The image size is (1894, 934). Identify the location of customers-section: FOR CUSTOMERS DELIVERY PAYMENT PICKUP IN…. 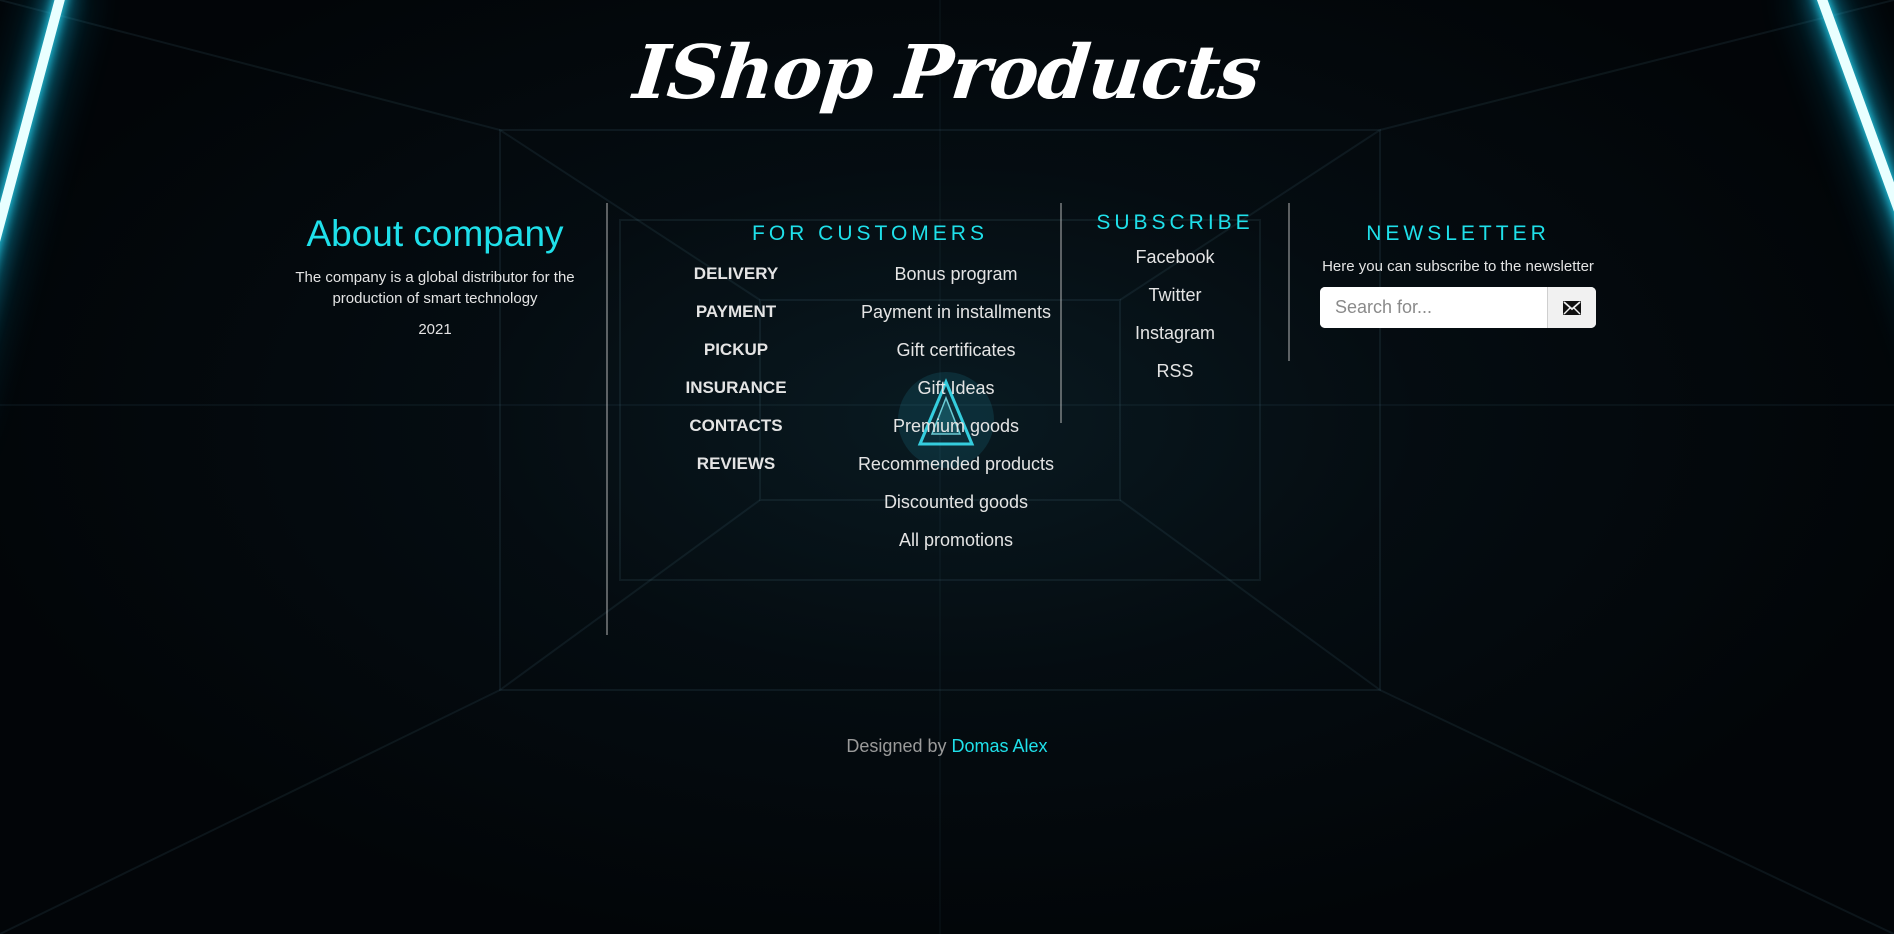
(870, 386).